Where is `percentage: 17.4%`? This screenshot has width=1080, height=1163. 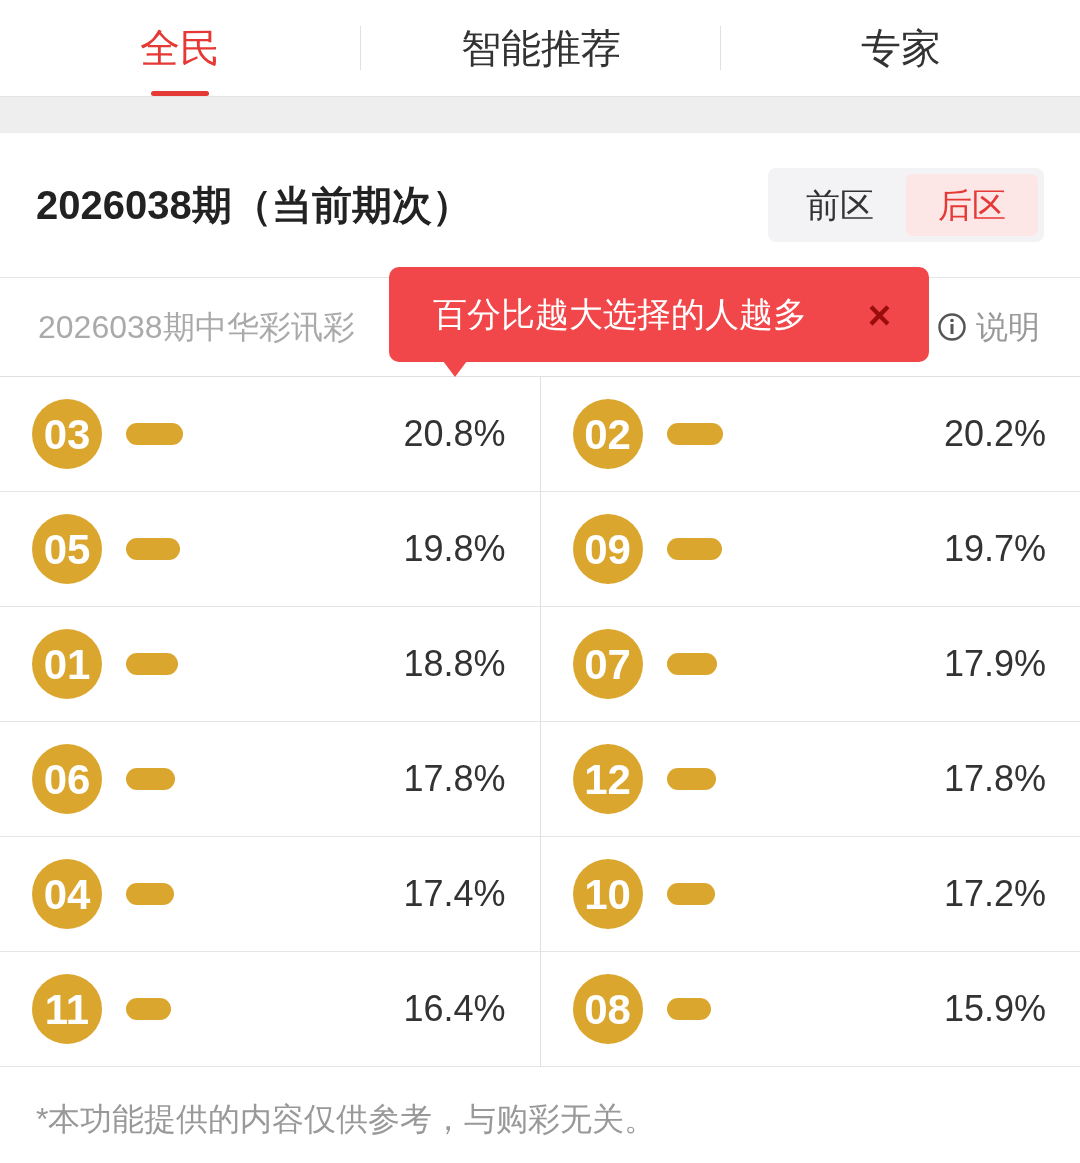 percentage: 17.4% is located at coordinates (454, 894).